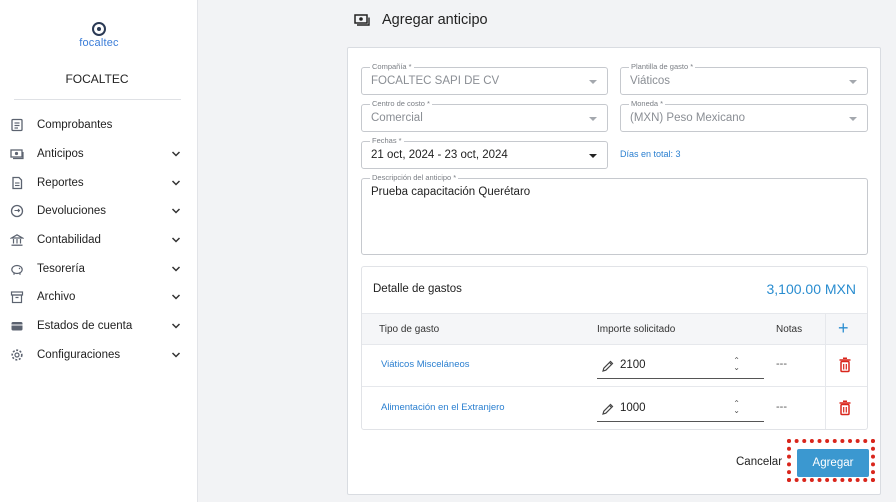 Image resolution: width=896 pixels, height=502 pixels. I want to click on date-range-select: Fechas * 21 oct, 2024 - 23 oct, 2024, so click(484, 152).